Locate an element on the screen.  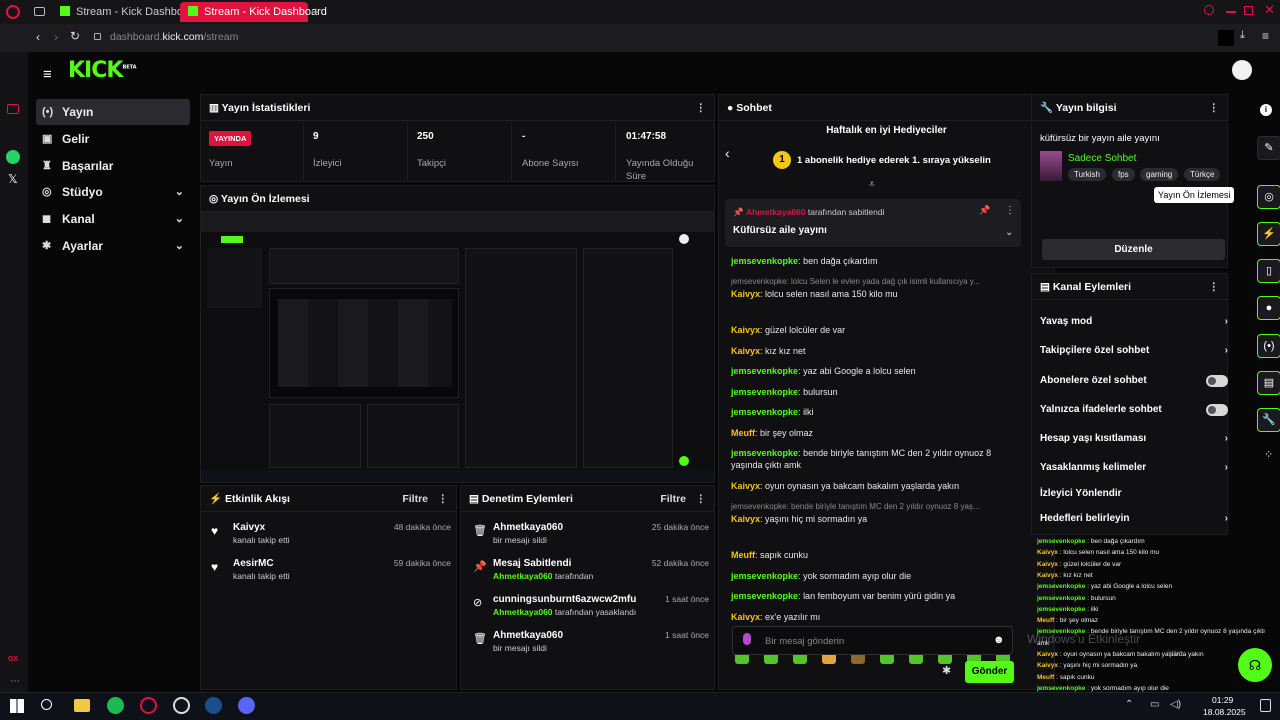
account-age-row: Hesap yaşı kısıtlaması › is located at coordinates (1134, 439).